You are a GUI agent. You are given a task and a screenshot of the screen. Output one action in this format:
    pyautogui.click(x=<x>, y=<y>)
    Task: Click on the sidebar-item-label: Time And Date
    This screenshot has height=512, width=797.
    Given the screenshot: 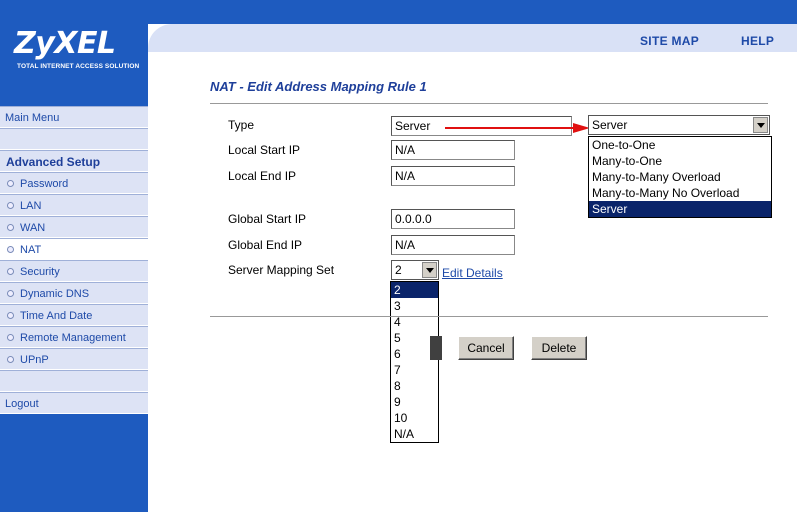 What is the action you would take?
    pyautogui.click(x=56, y=316)
    